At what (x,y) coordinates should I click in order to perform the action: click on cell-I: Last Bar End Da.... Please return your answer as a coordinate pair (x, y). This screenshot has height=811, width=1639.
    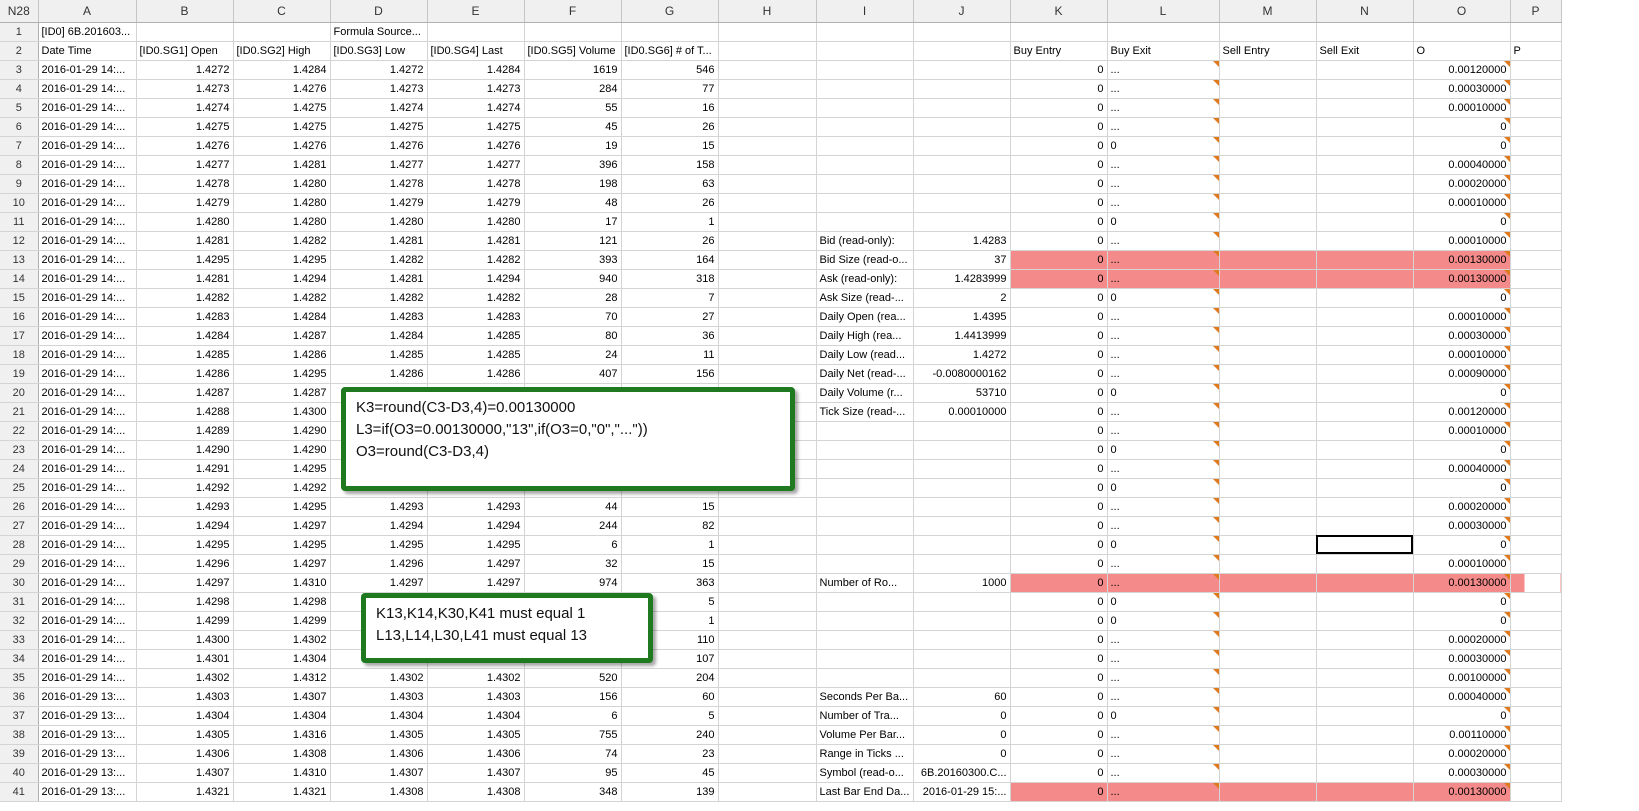
    Looking at the image, I should click on (865, 792).